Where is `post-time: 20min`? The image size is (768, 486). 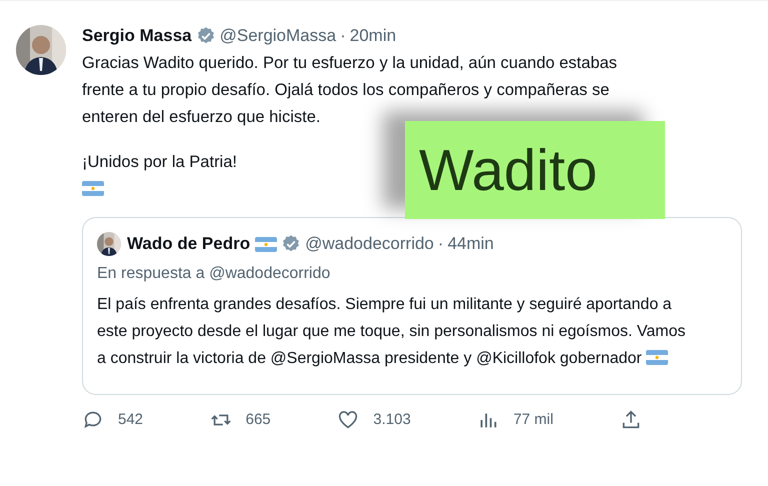
post-time: 20min is located at coordinates (373, 36).